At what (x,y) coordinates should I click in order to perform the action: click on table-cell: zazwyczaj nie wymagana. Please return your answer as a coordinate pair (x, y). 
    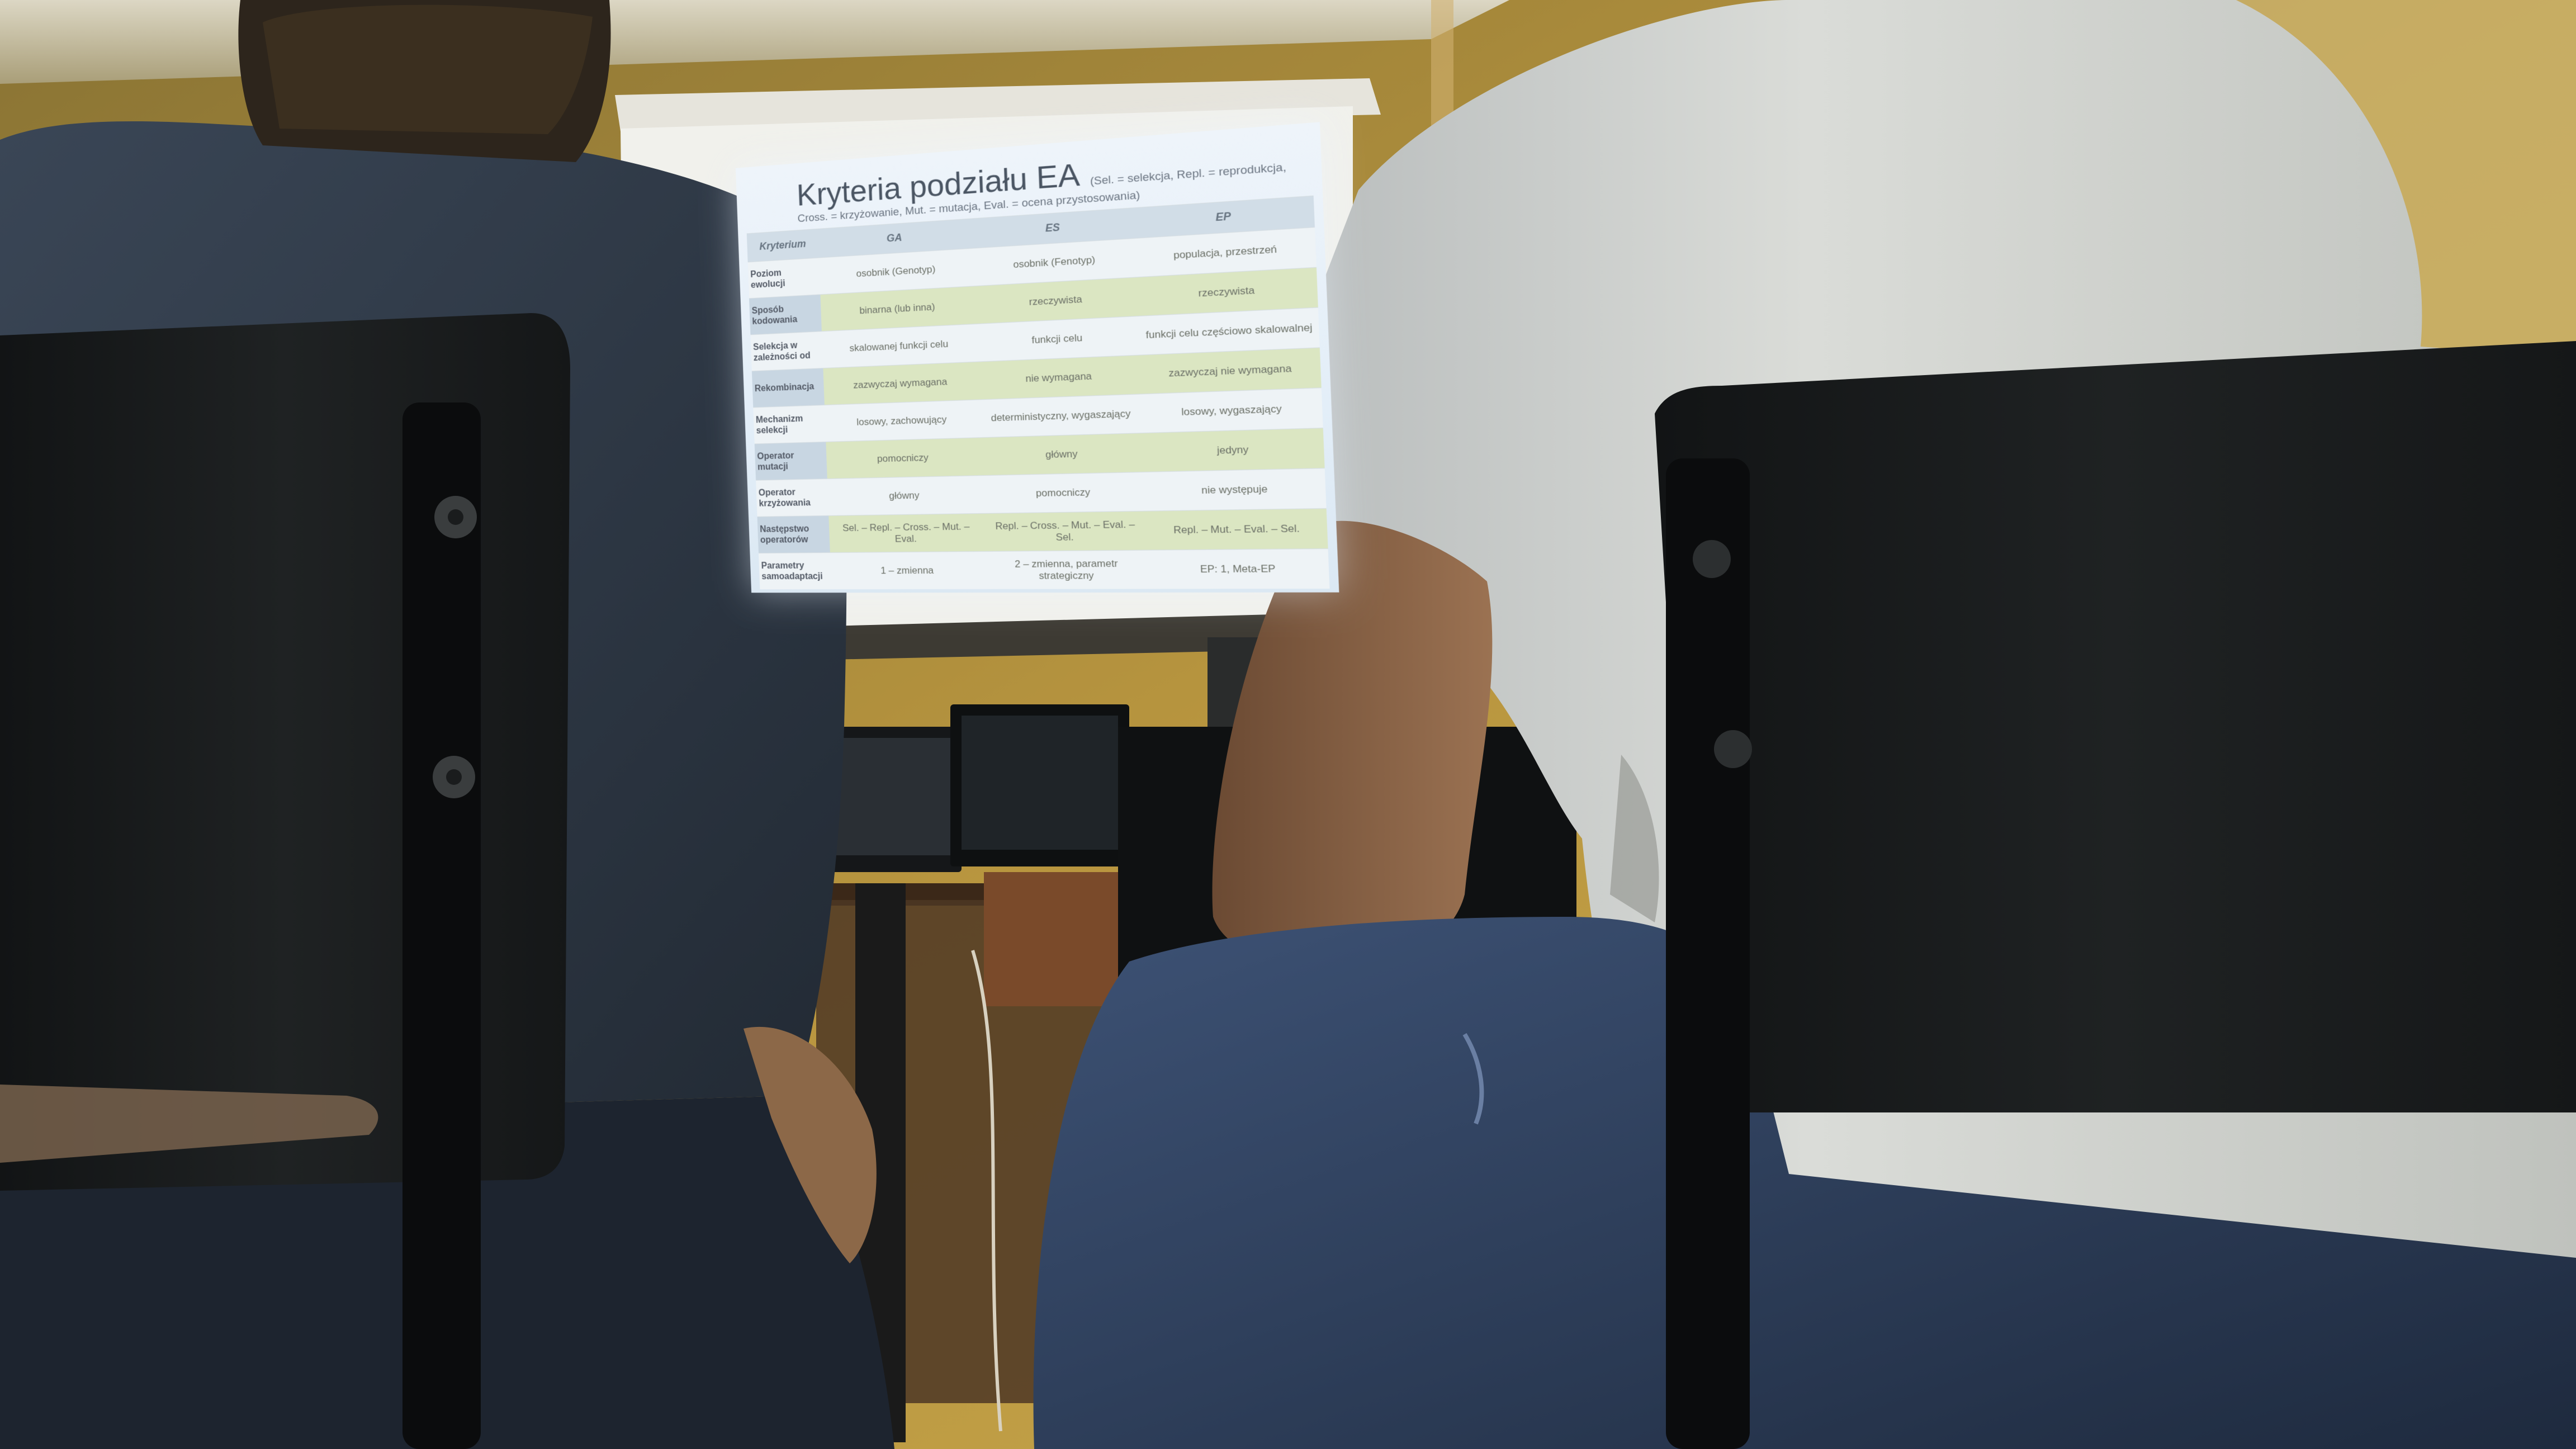
    Looking at the image, I should click on (1231, 370).